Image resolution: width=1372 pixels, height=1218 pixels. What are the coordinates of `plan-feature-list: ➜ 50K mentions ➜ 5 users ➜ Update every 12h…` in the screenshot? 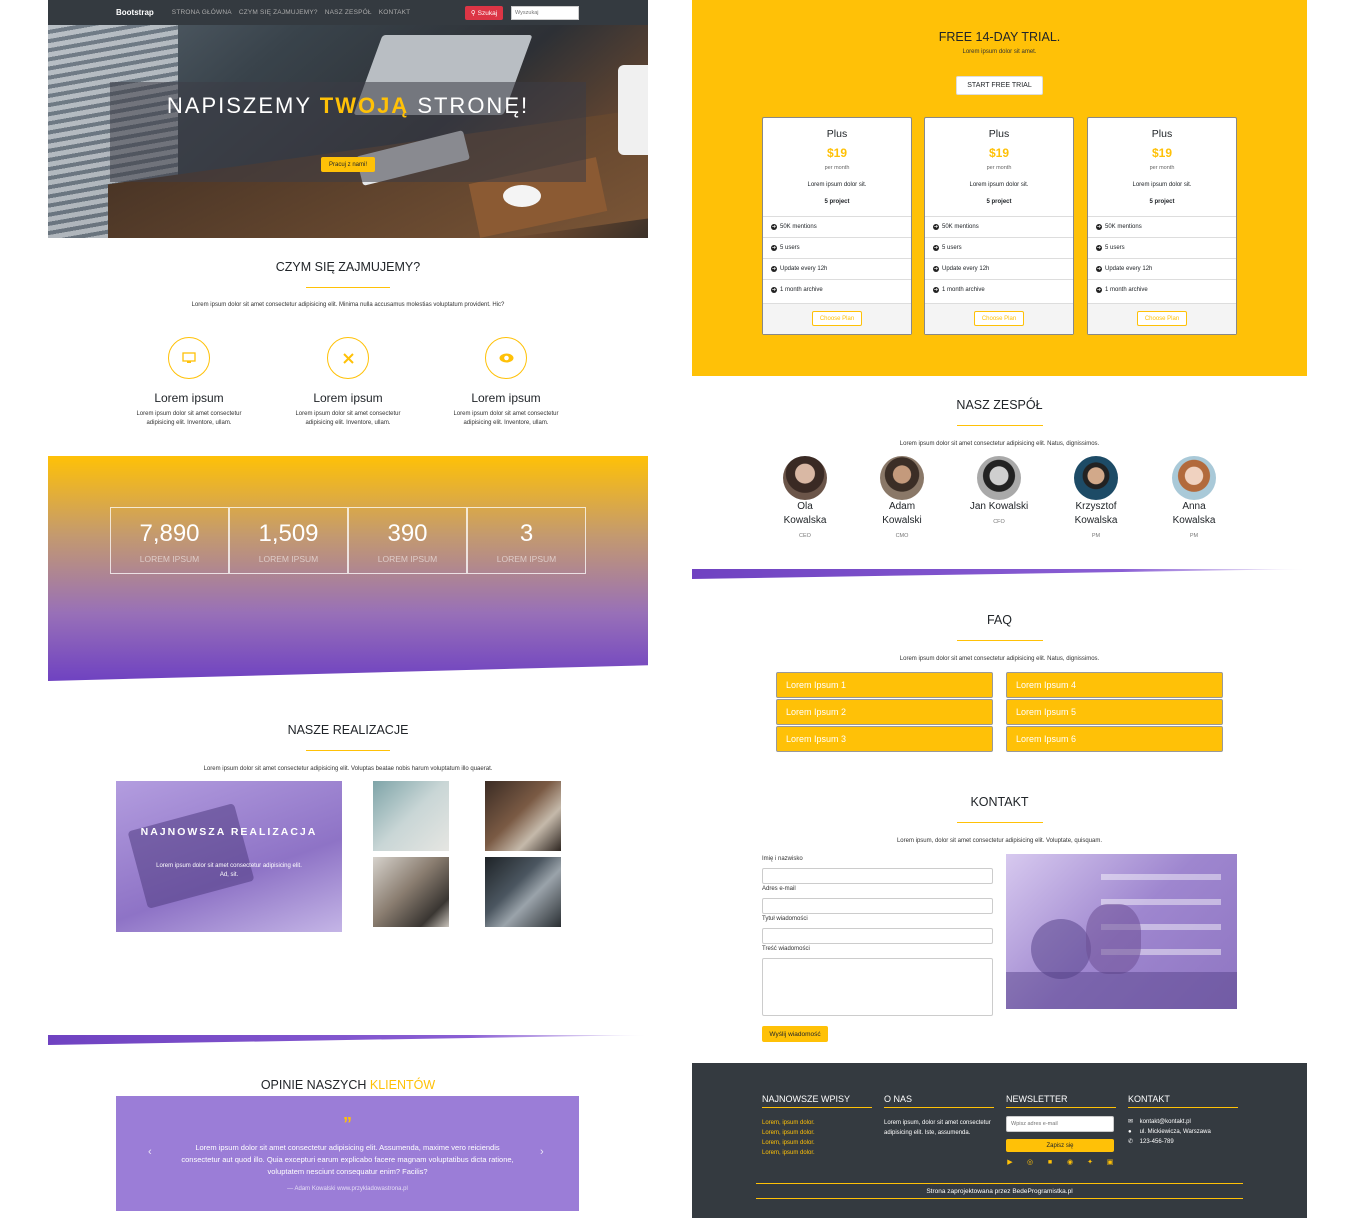 It's located at (837, 258).